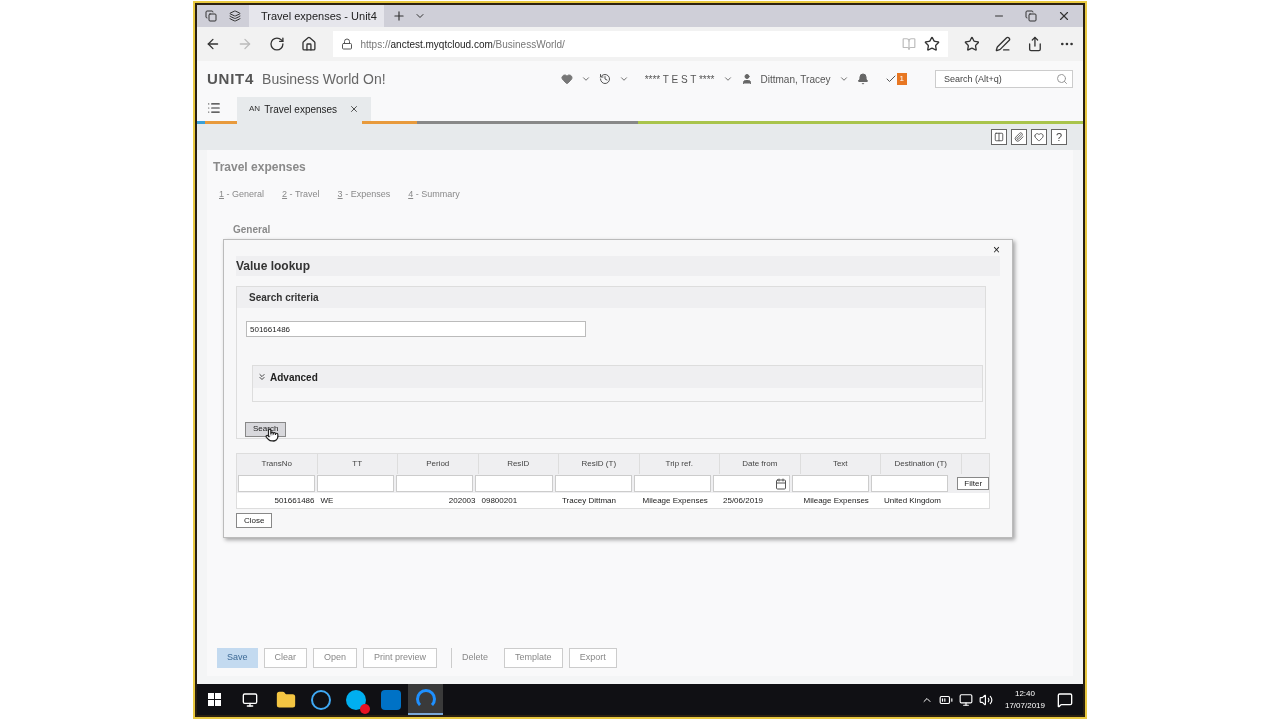 The height and width of the screenshot is (720, 1280). Describe the element at coordinates (294, 377) in the screenshot. I see `advanced-toggle: Advanced` at that location.